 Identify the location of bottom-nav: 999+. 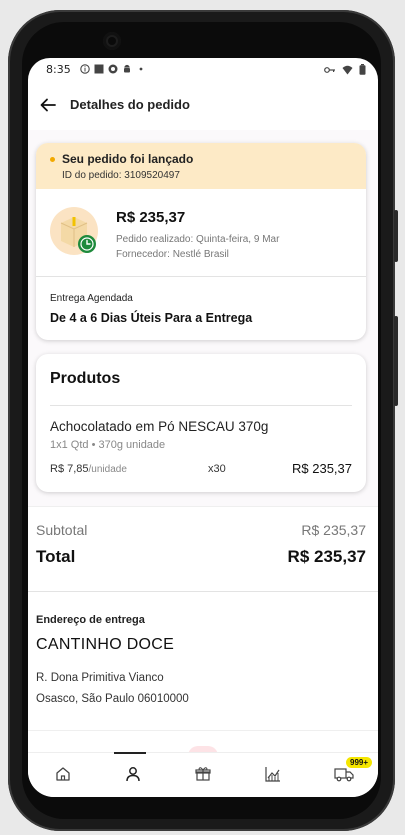
(203, 774).